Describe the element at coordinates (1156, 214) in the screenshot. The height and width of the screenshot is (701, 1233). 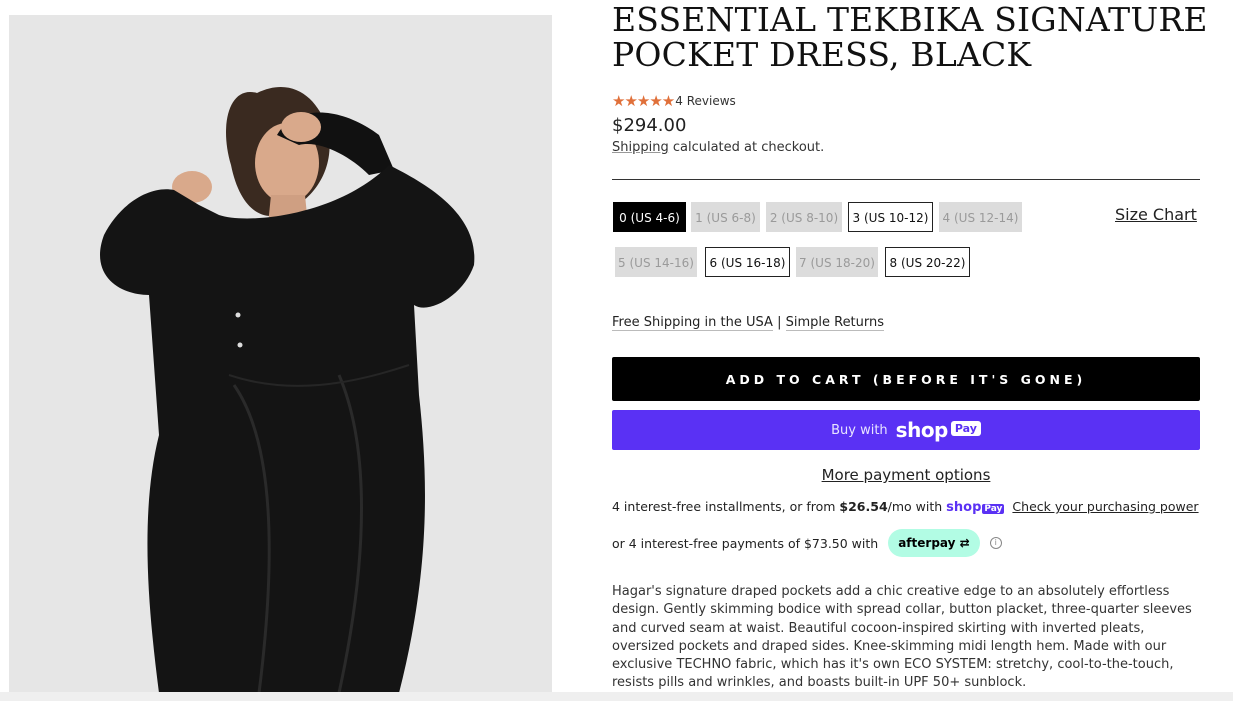
I see `size-chart-link: Size Chart` at that location.